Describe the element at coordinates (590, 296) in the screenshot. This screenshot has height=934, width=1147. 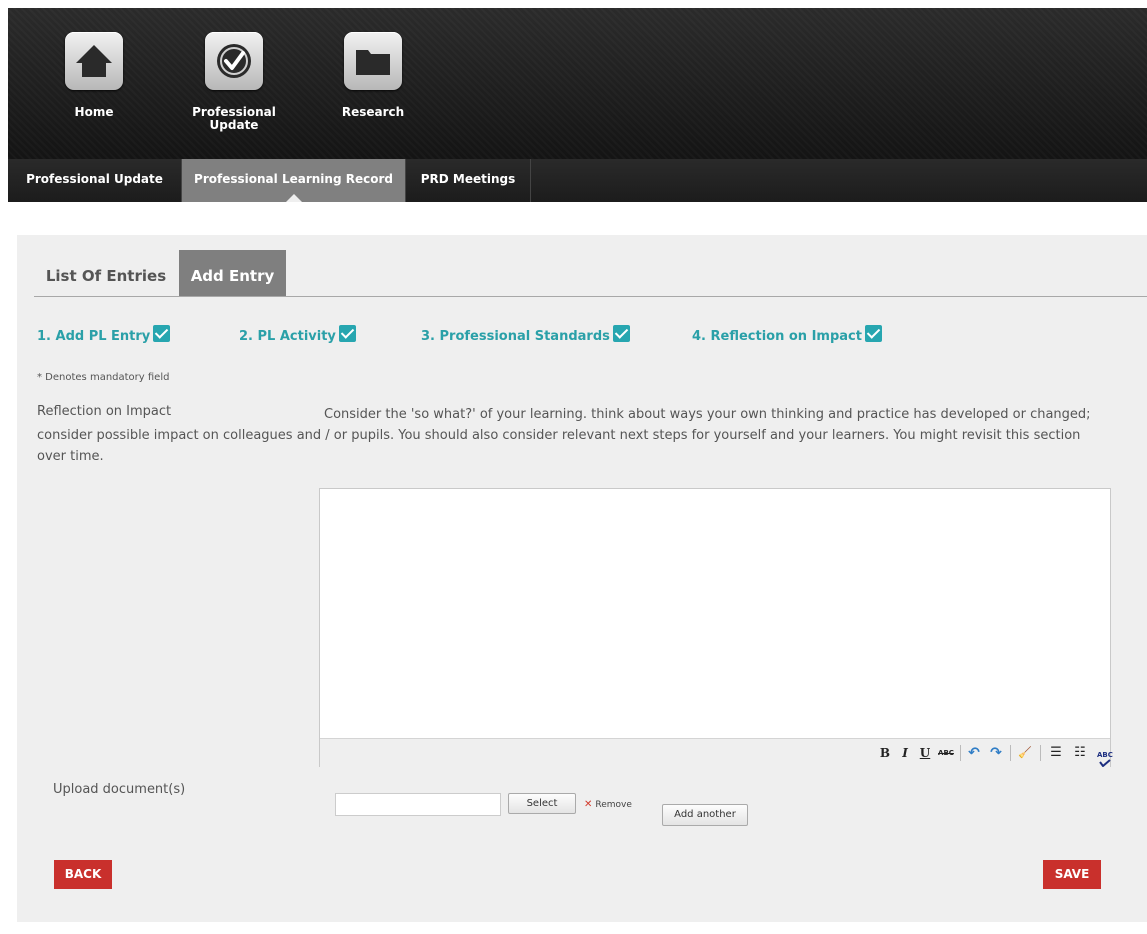
I see `sub-tab-divider` at that location.